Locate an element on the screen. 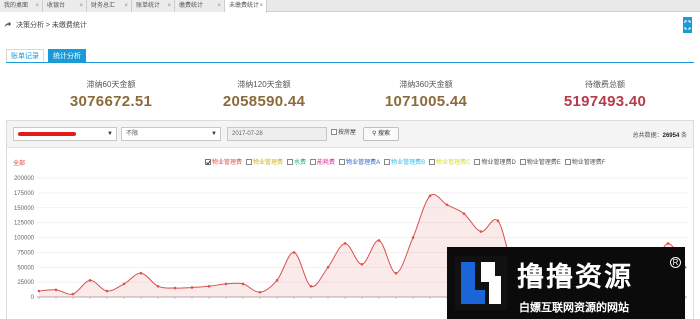 This screenshot has height=319, width=700. by-house-checkbox: 按房屋 is located at coordinates (343, 133).